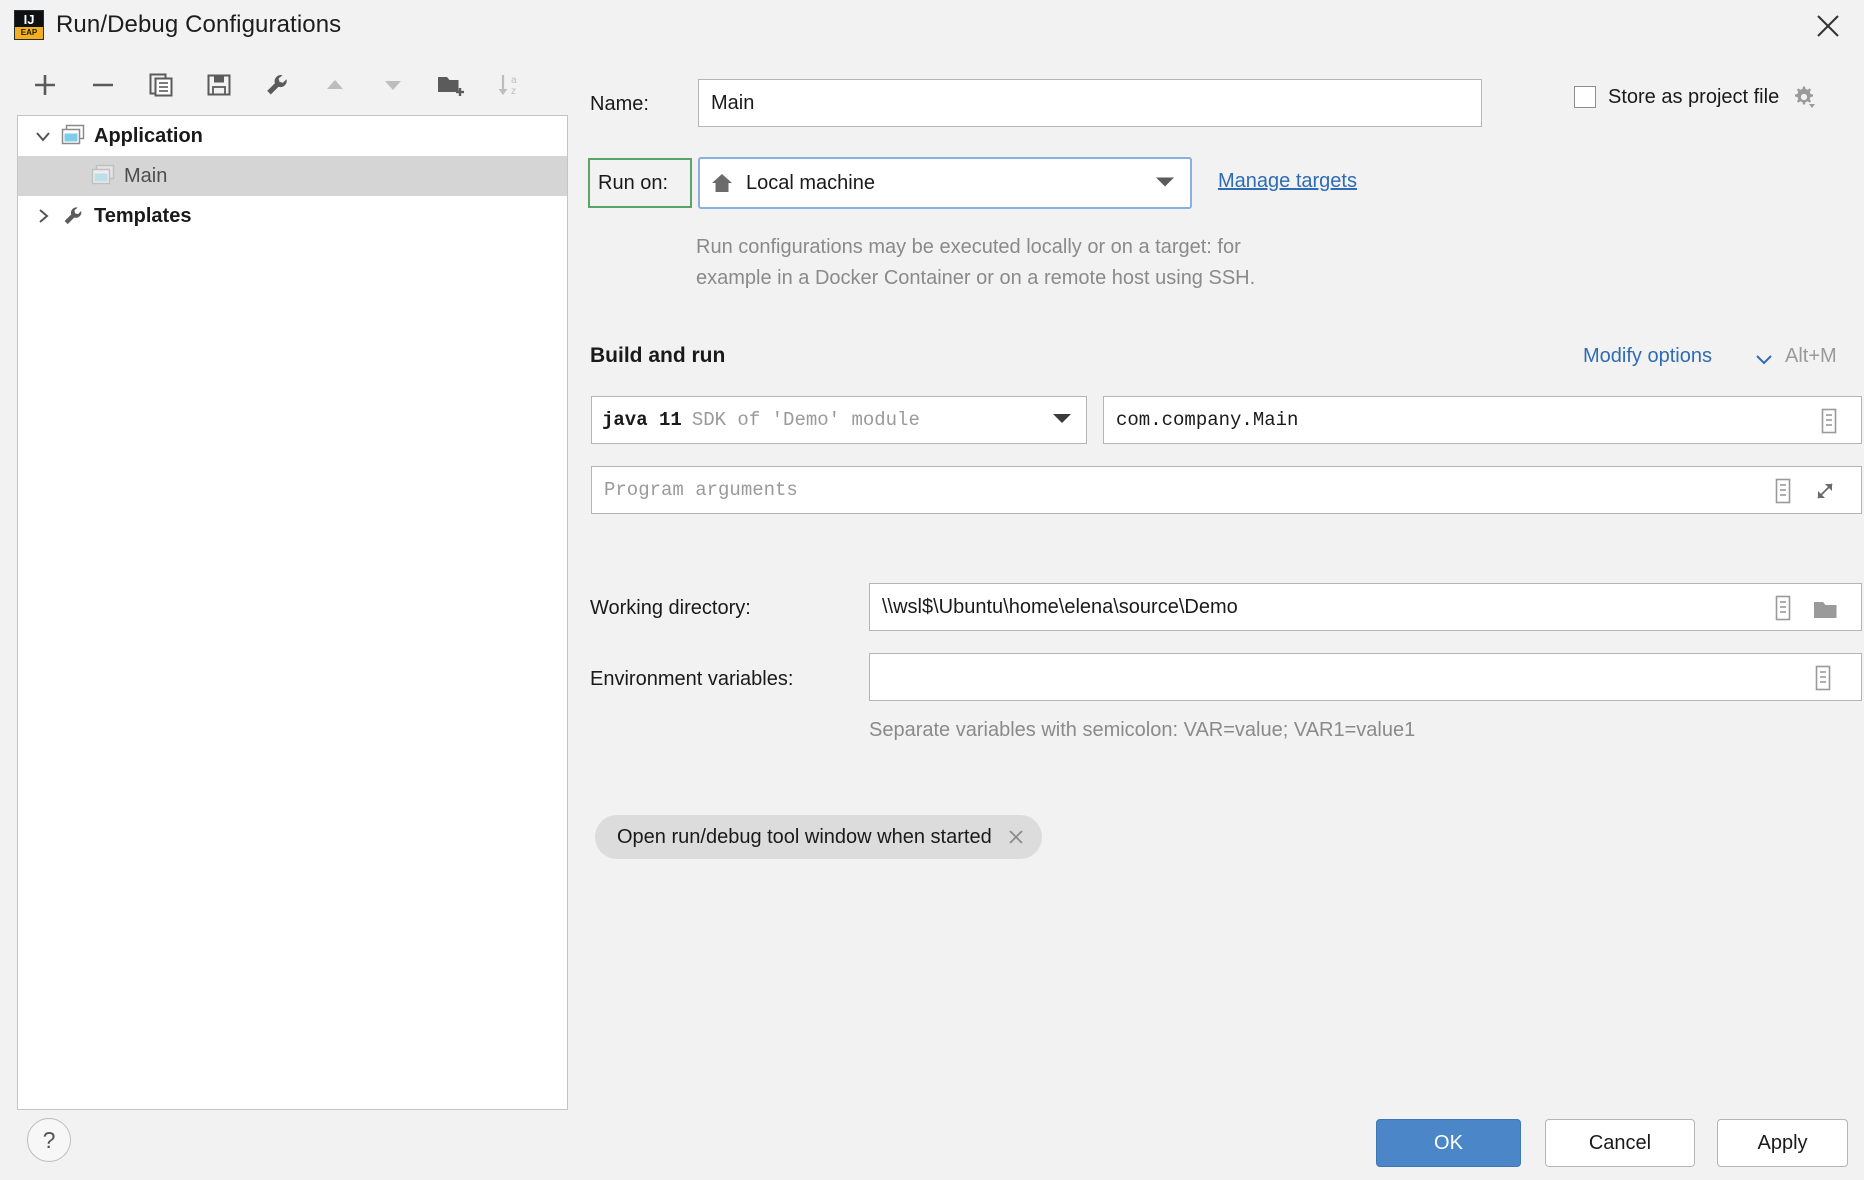  I want to click on run-on-combobox: Local machine, so click(945, 183).